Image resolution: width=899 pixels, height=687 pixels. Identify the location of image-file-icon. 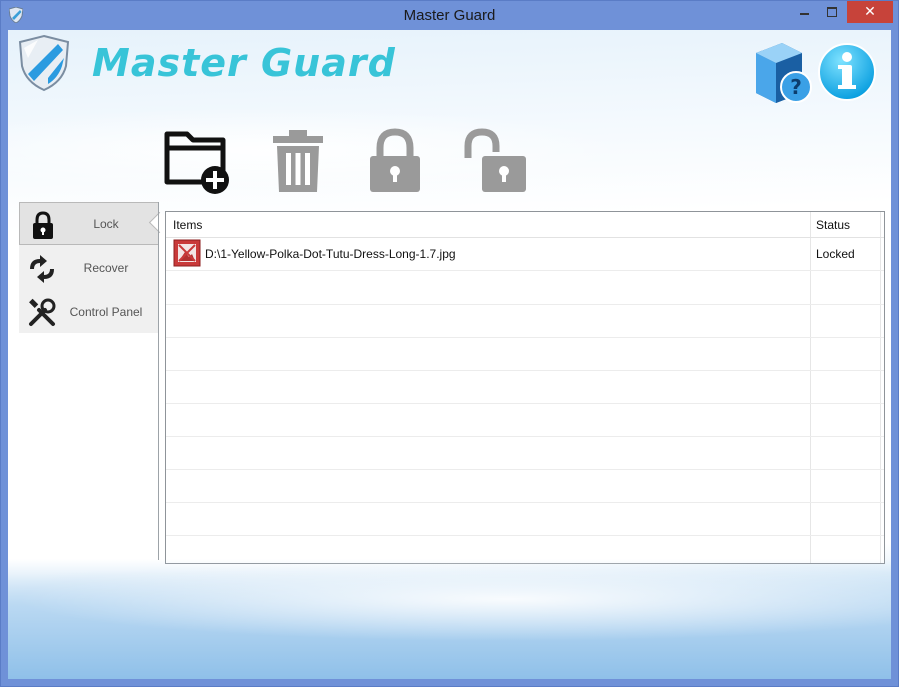
(187, 253).